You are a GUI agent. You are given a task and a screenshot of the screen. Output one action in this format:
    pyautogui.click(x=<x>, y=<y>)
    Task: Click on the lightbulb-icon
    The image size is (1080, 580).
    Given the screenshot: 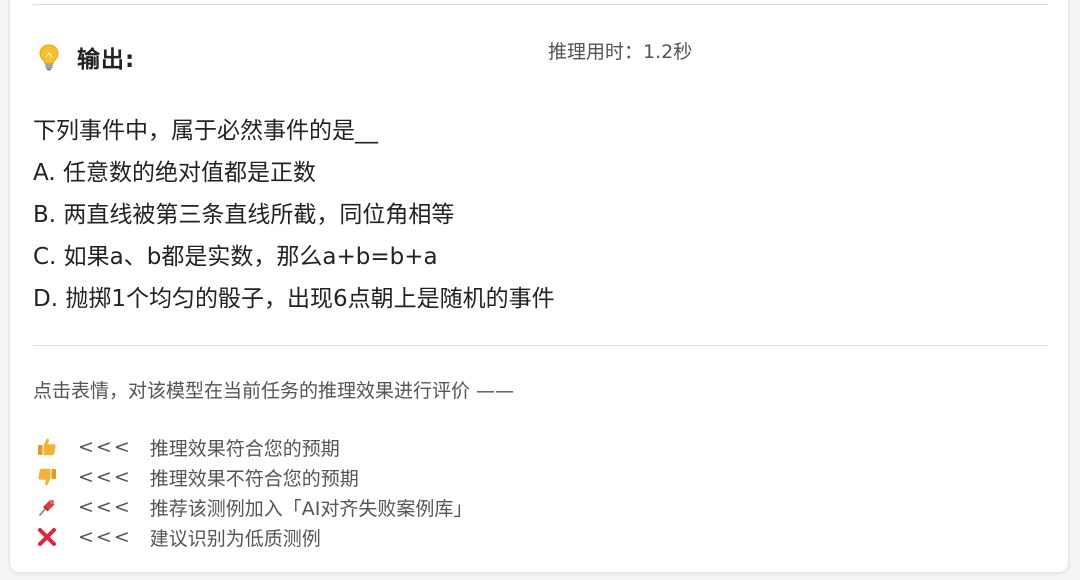 What is the action you would take?
    pyautogui.click(x=49, y=57)
    